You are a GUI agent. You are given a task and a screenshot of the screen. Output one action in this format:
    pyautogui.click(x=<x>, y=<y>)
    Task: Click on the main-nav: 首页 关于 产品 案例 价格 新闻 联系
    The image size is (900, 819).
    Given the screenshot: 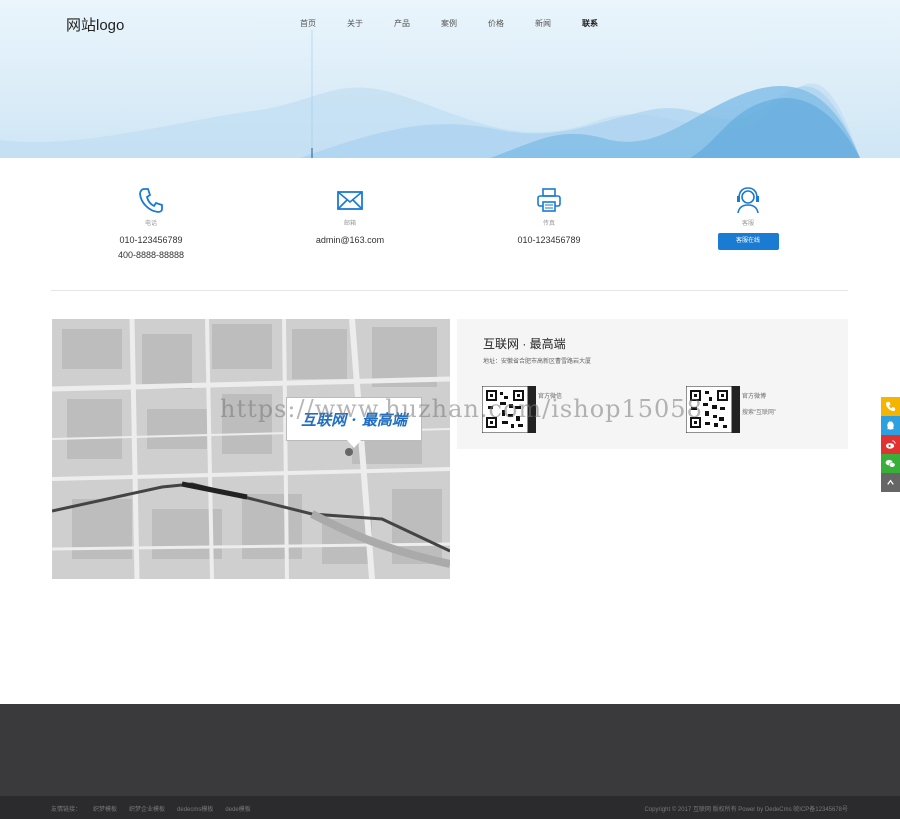 What is the action you would take?
    pyautogui.click(x=464, y=23)
    